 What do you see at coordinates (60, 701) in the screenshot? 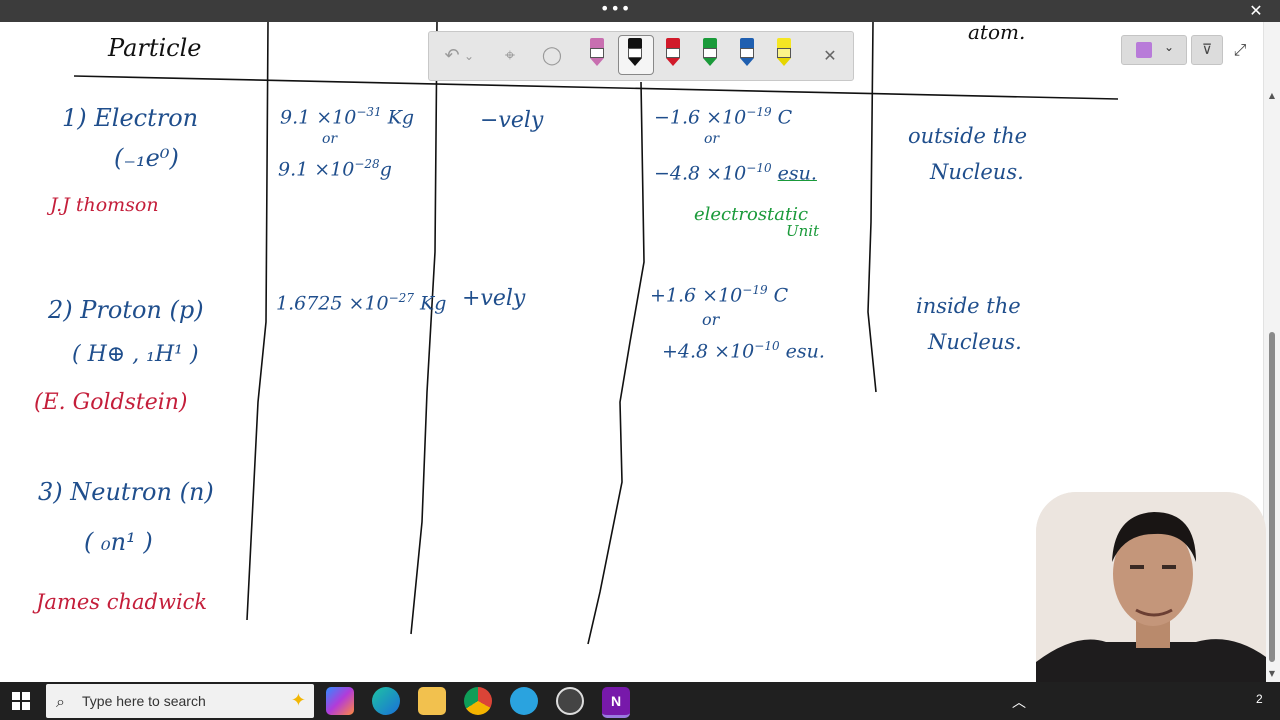
I see `search-icon: ⌕` at bounding box center [60, 701].